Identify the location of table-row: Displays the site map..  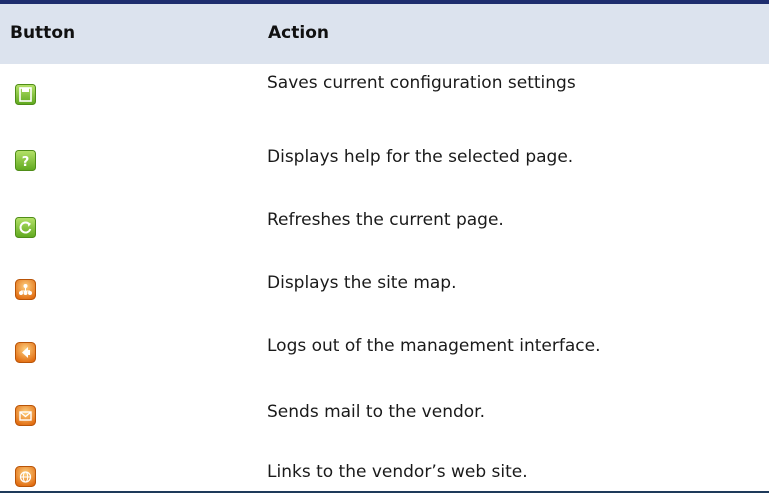
(384, 285).